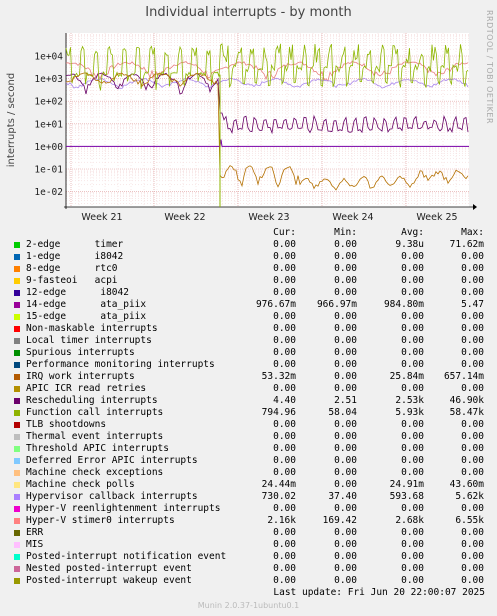  I want to click on legend-avg: 25.84m, so click(406, 376).